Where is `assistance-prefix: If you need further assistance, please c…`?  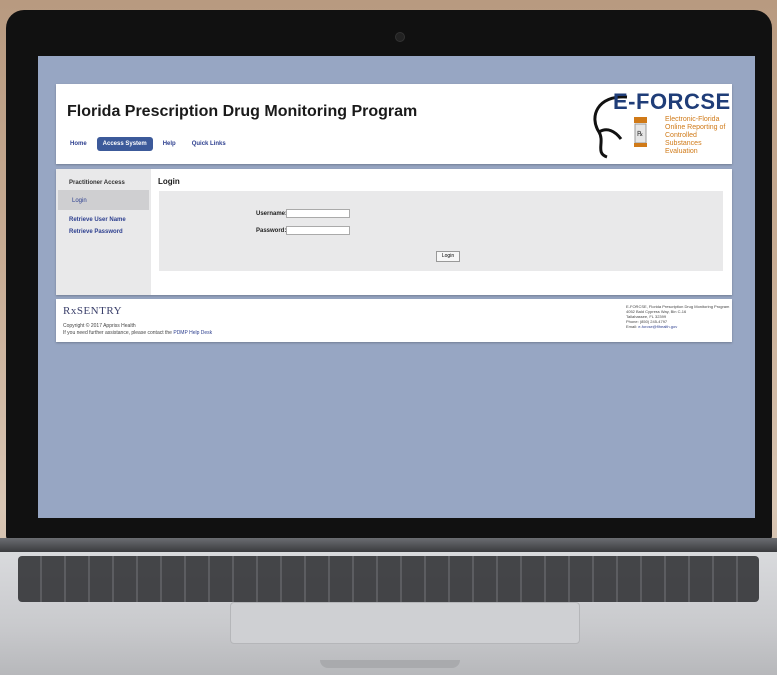 assistance-prefix: If you need further assistance, please c… is located at coordinates (118, 333).